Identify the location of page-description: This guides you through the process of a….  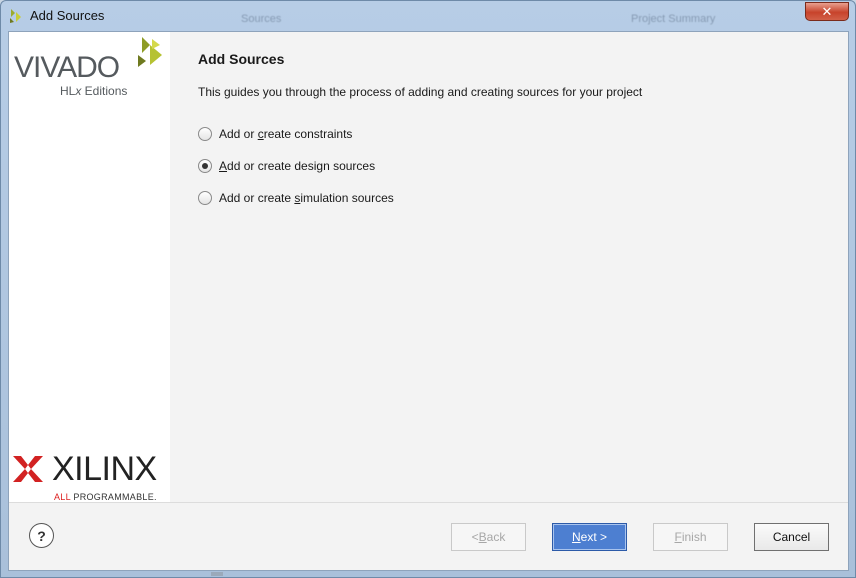
(420, 92).